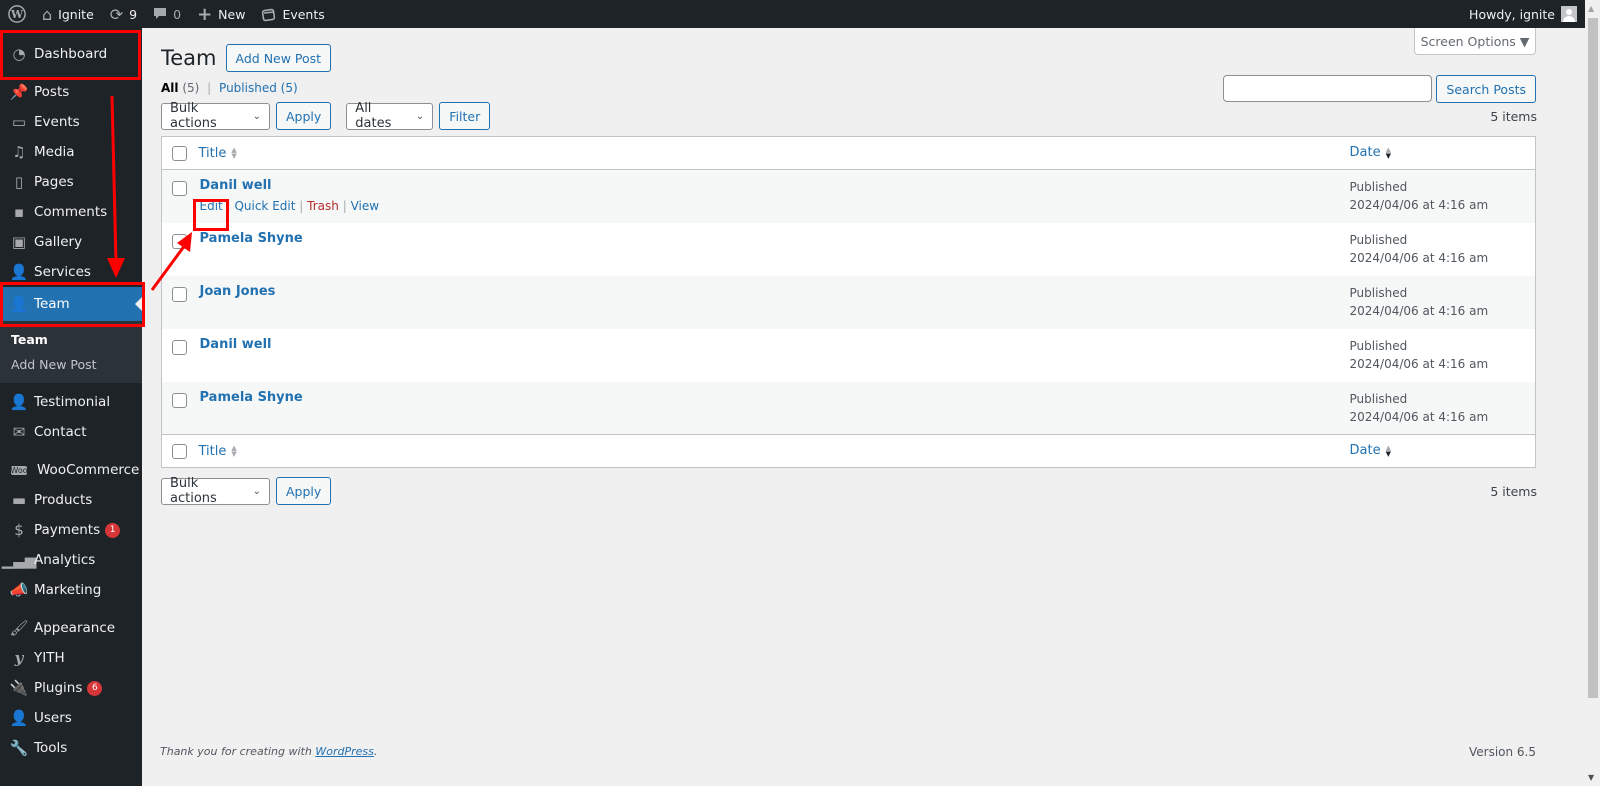 The width and height of the screenshot is (1600, 786). What do you see at coordinates (215, 116) in the screenshot?
I see `bulk-actions-select: Bulk actions ⌄` at bounding box center [215, 116].